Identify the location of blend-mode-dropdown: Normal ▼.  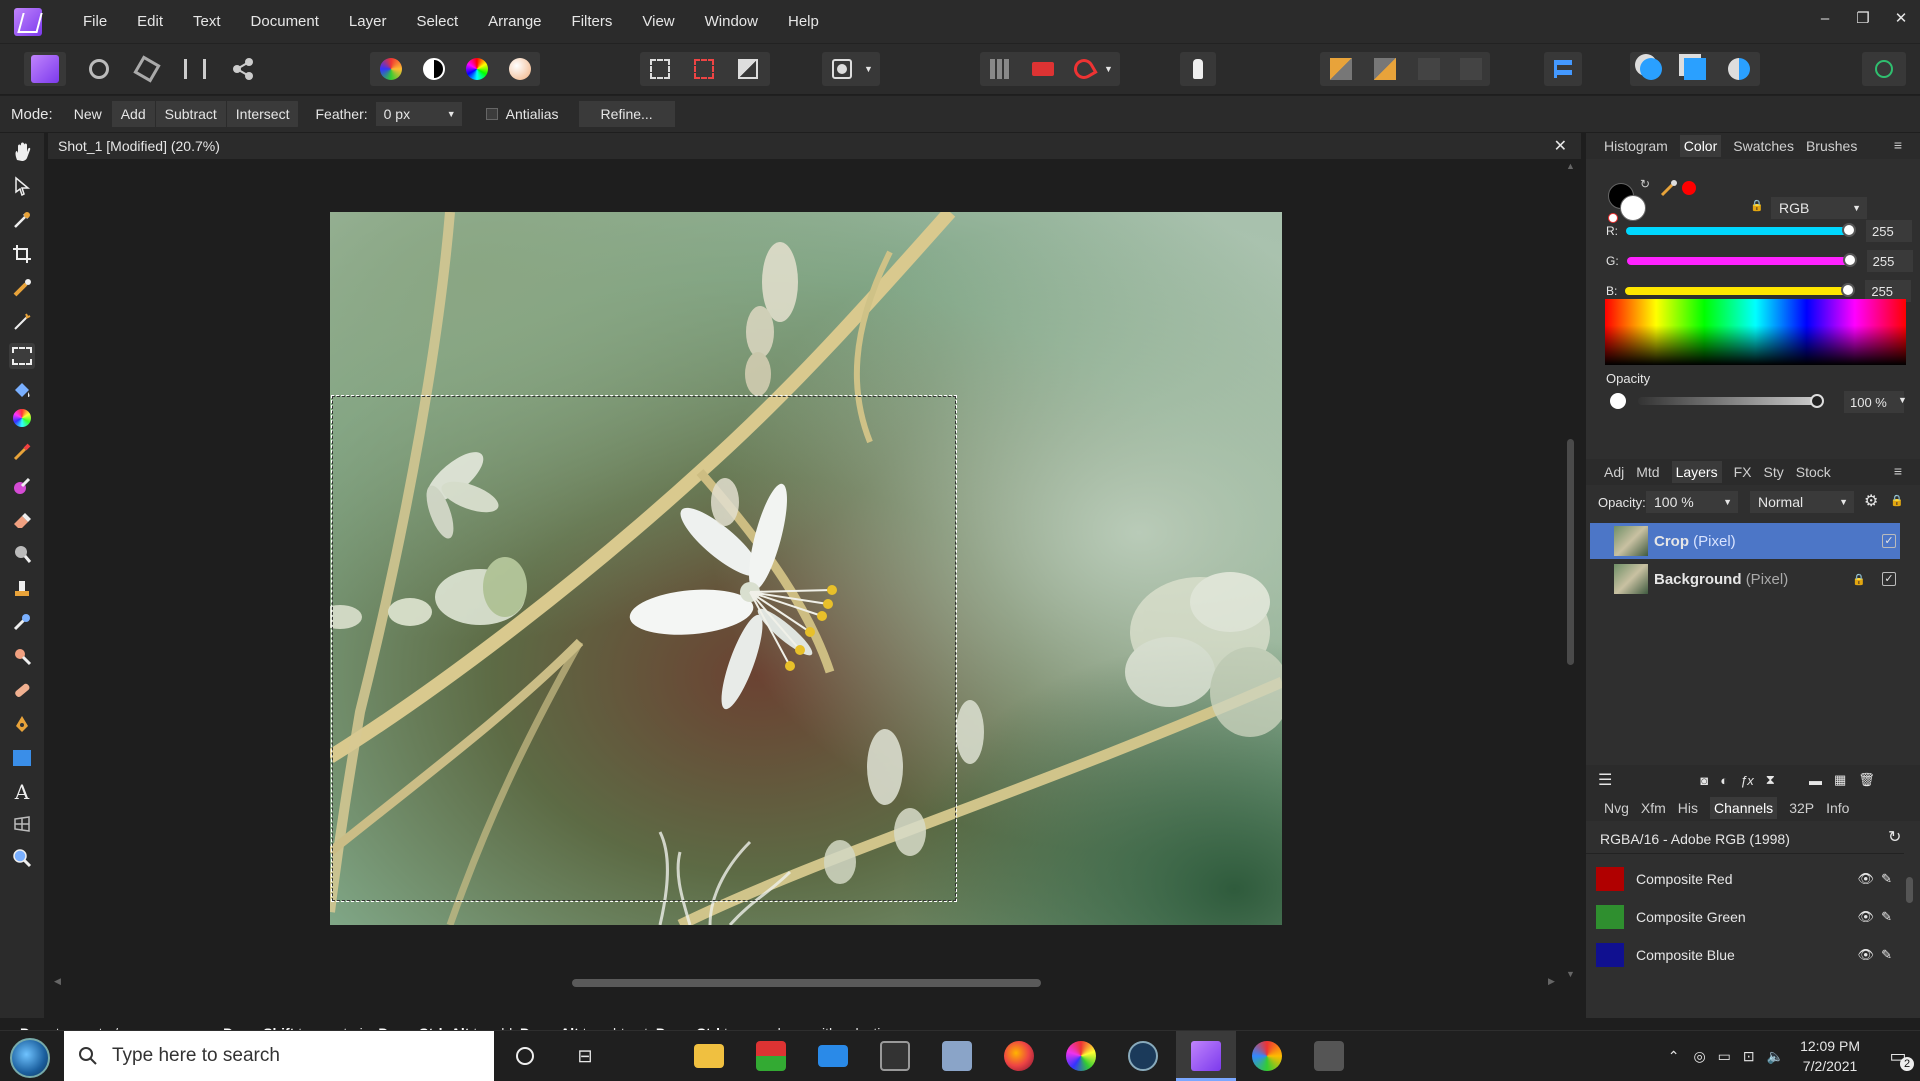
(1802, 502).